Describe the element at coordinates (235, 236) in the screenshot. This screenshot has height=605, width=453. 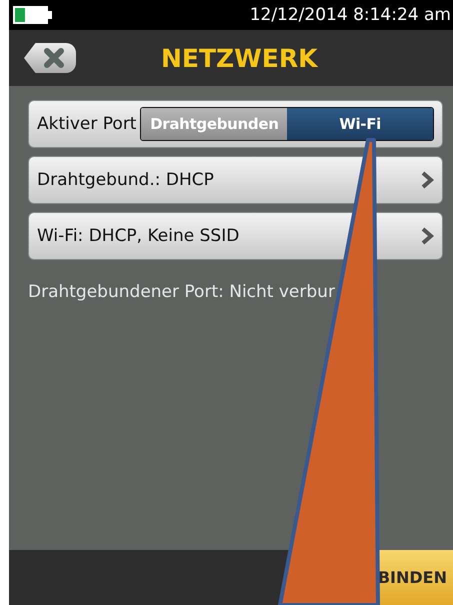
I see `settings-row: Wi-Fi: DHCP, Keine SSID` at that location.